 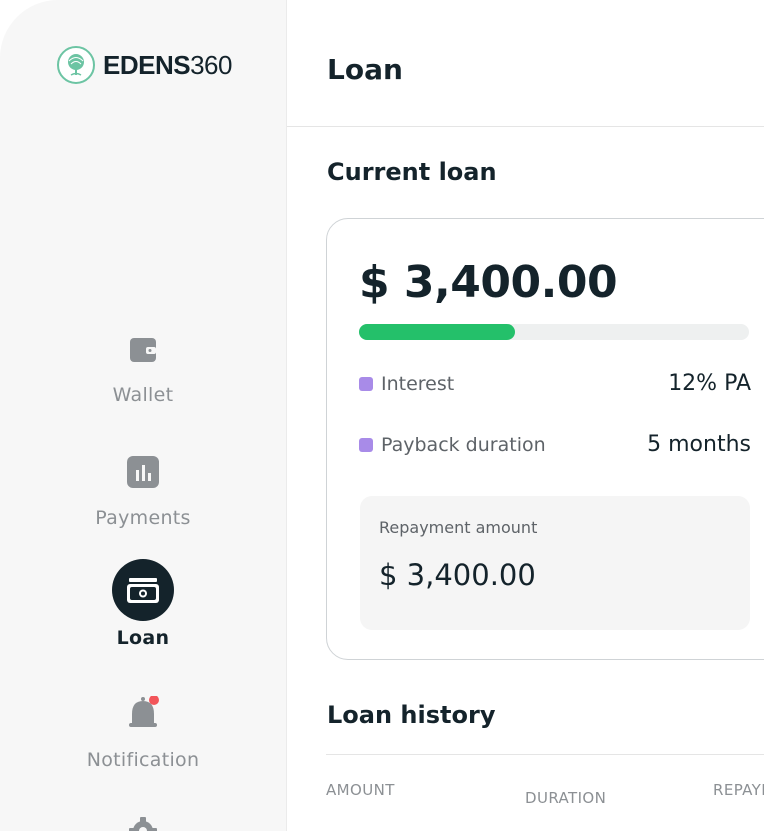 I want to click on loan-history-title: Loan history, so click(x=411, y=715).